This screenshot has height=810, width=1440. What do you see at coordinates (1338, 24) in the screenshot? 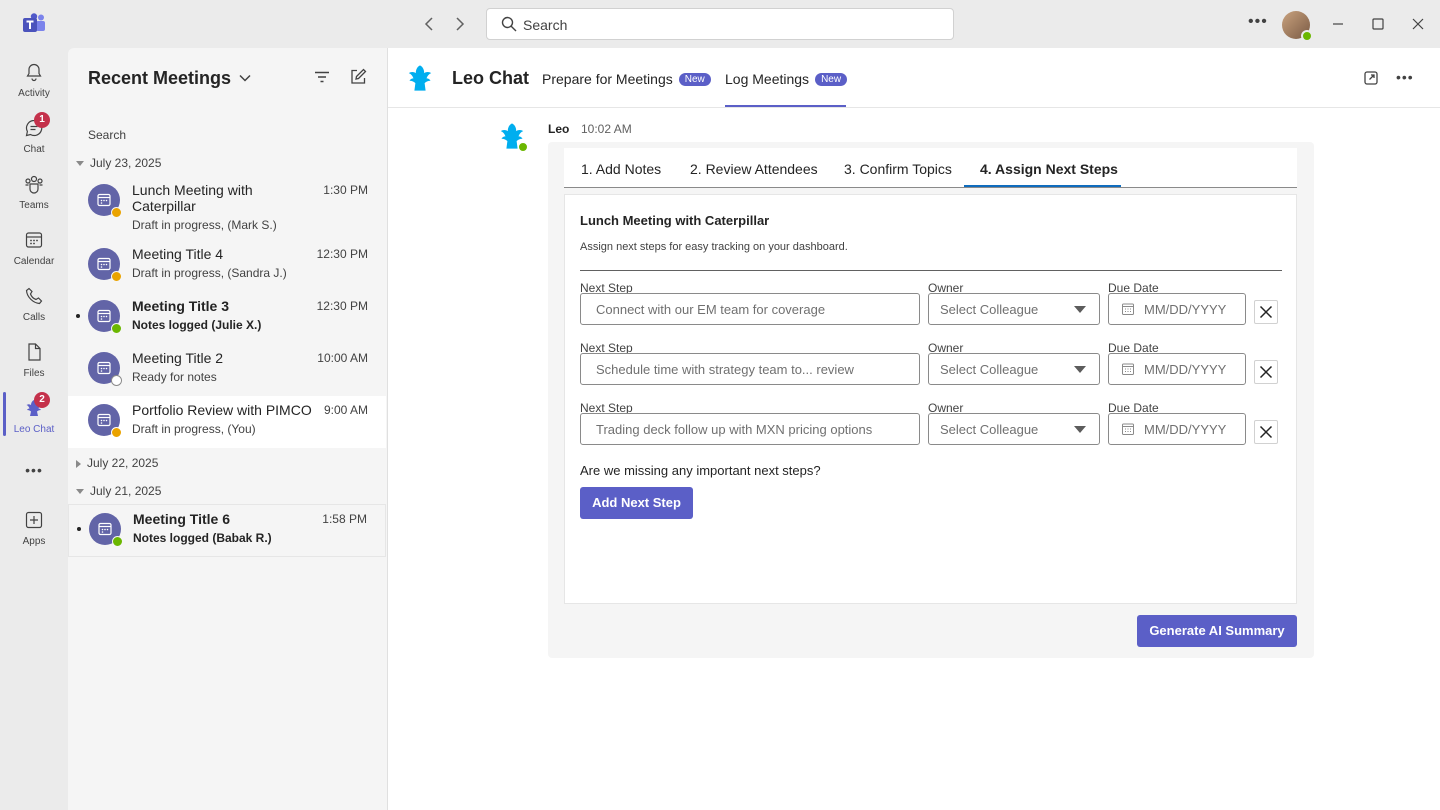
I see `minimize-icon` at bounding box center [1338, 24].